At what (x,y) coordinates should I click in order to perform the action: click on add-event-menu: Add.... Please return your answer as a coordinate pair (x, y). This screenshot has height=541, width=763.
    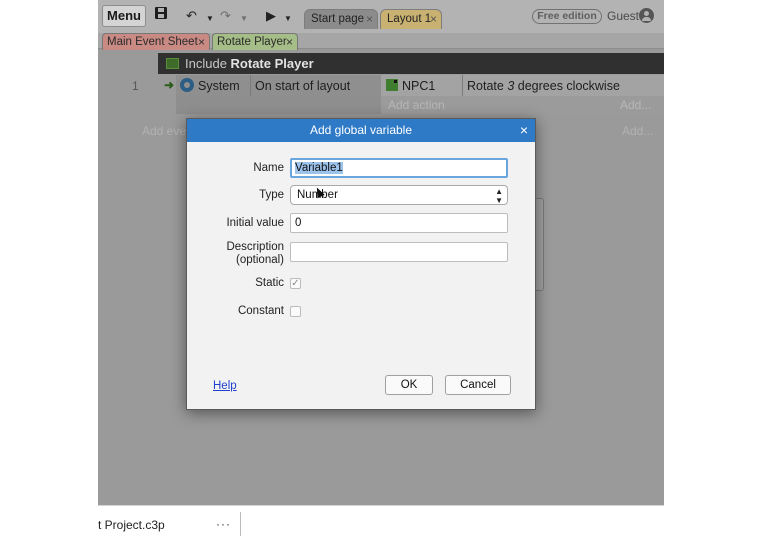
    Looking at the image, I should click on (637, 131).